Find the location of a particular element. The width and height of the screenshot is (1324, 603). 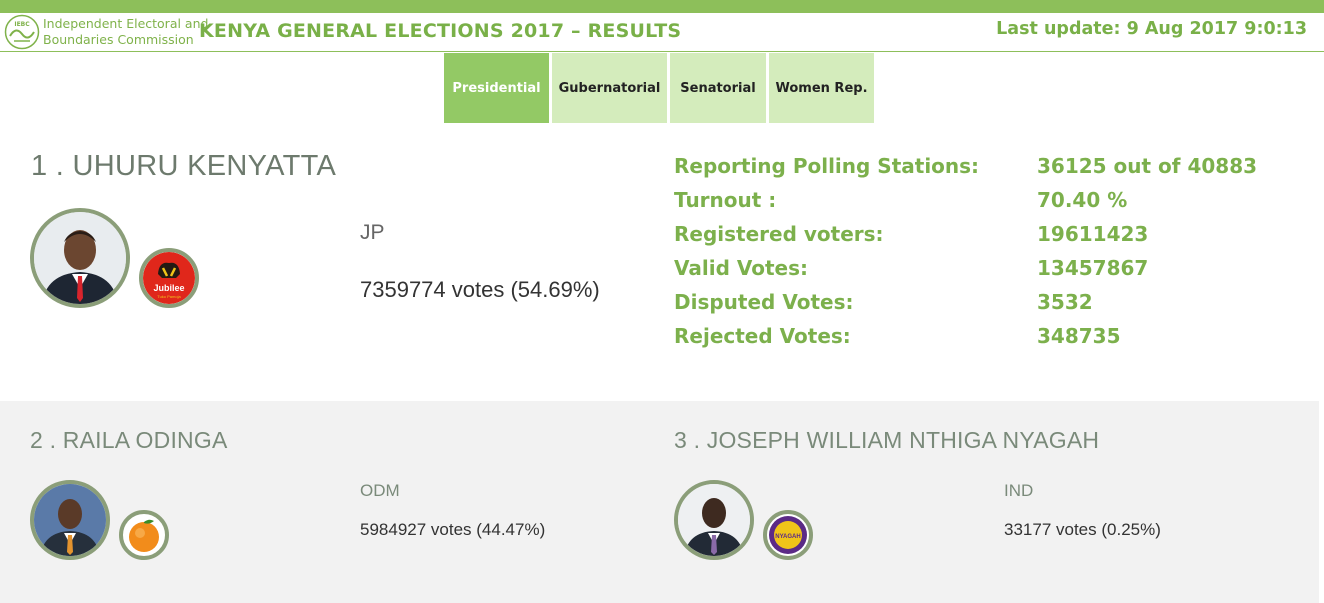

candidate-votes: 7359774 votes (54.69%) is located at coordinates (480, 289).